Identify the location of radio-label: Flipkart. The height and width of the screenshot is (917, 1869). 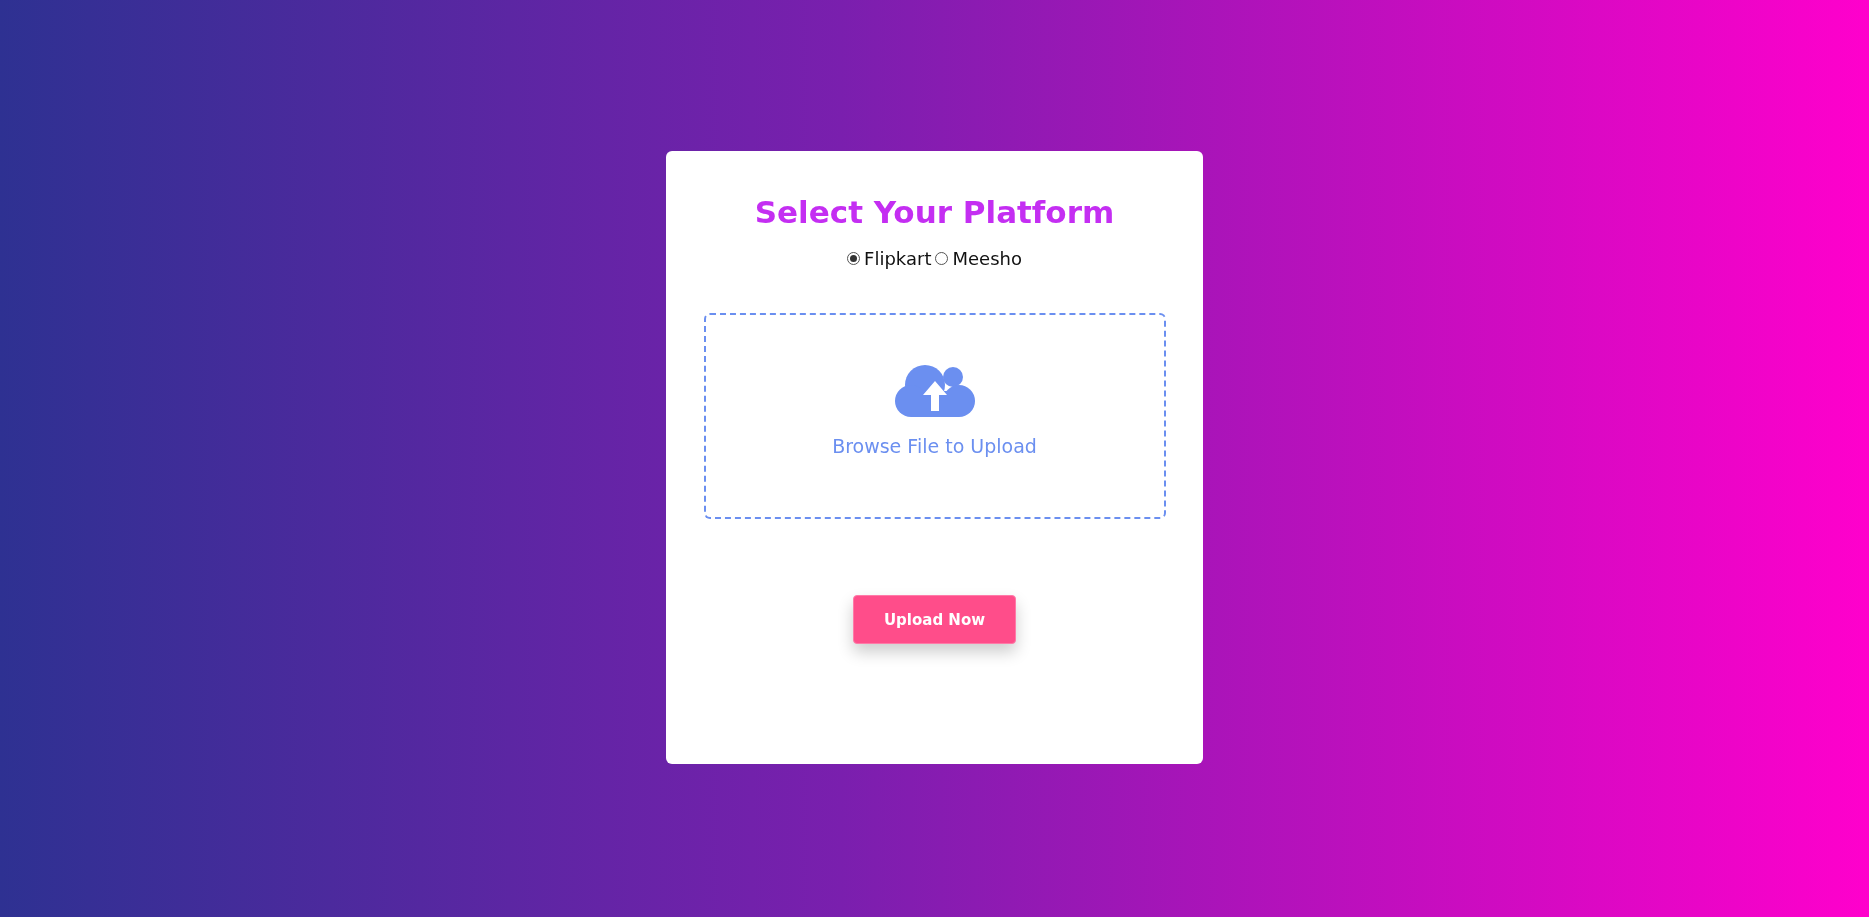
(898, 258).